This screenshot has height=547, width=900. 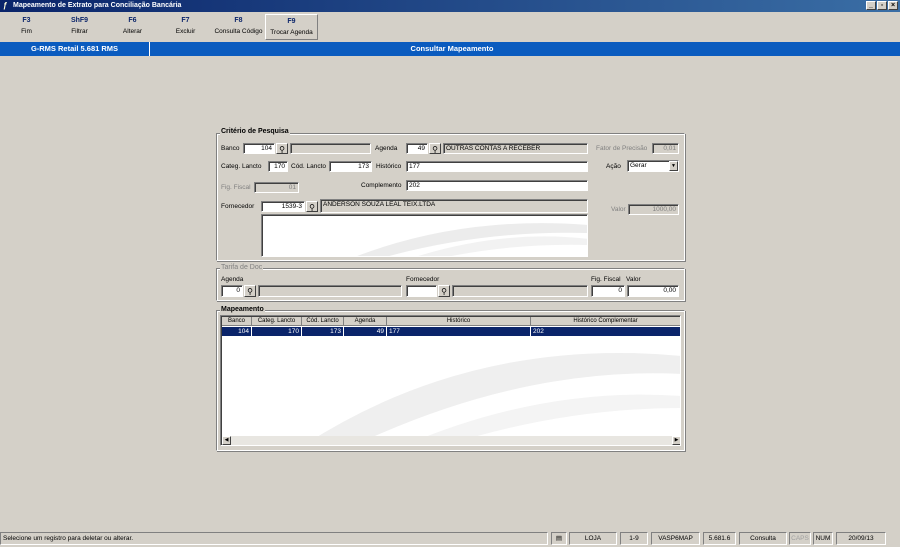 I want to click on horizontal-scrollbar: ◀ ▶, so click(x=451, y=440).